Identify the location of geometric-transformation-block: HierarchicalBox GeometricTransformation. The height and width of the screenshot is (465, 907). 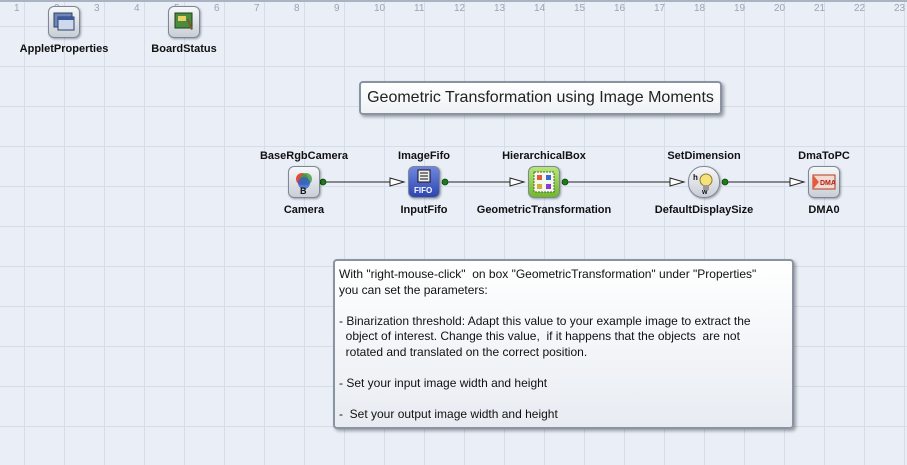
(544, 183).